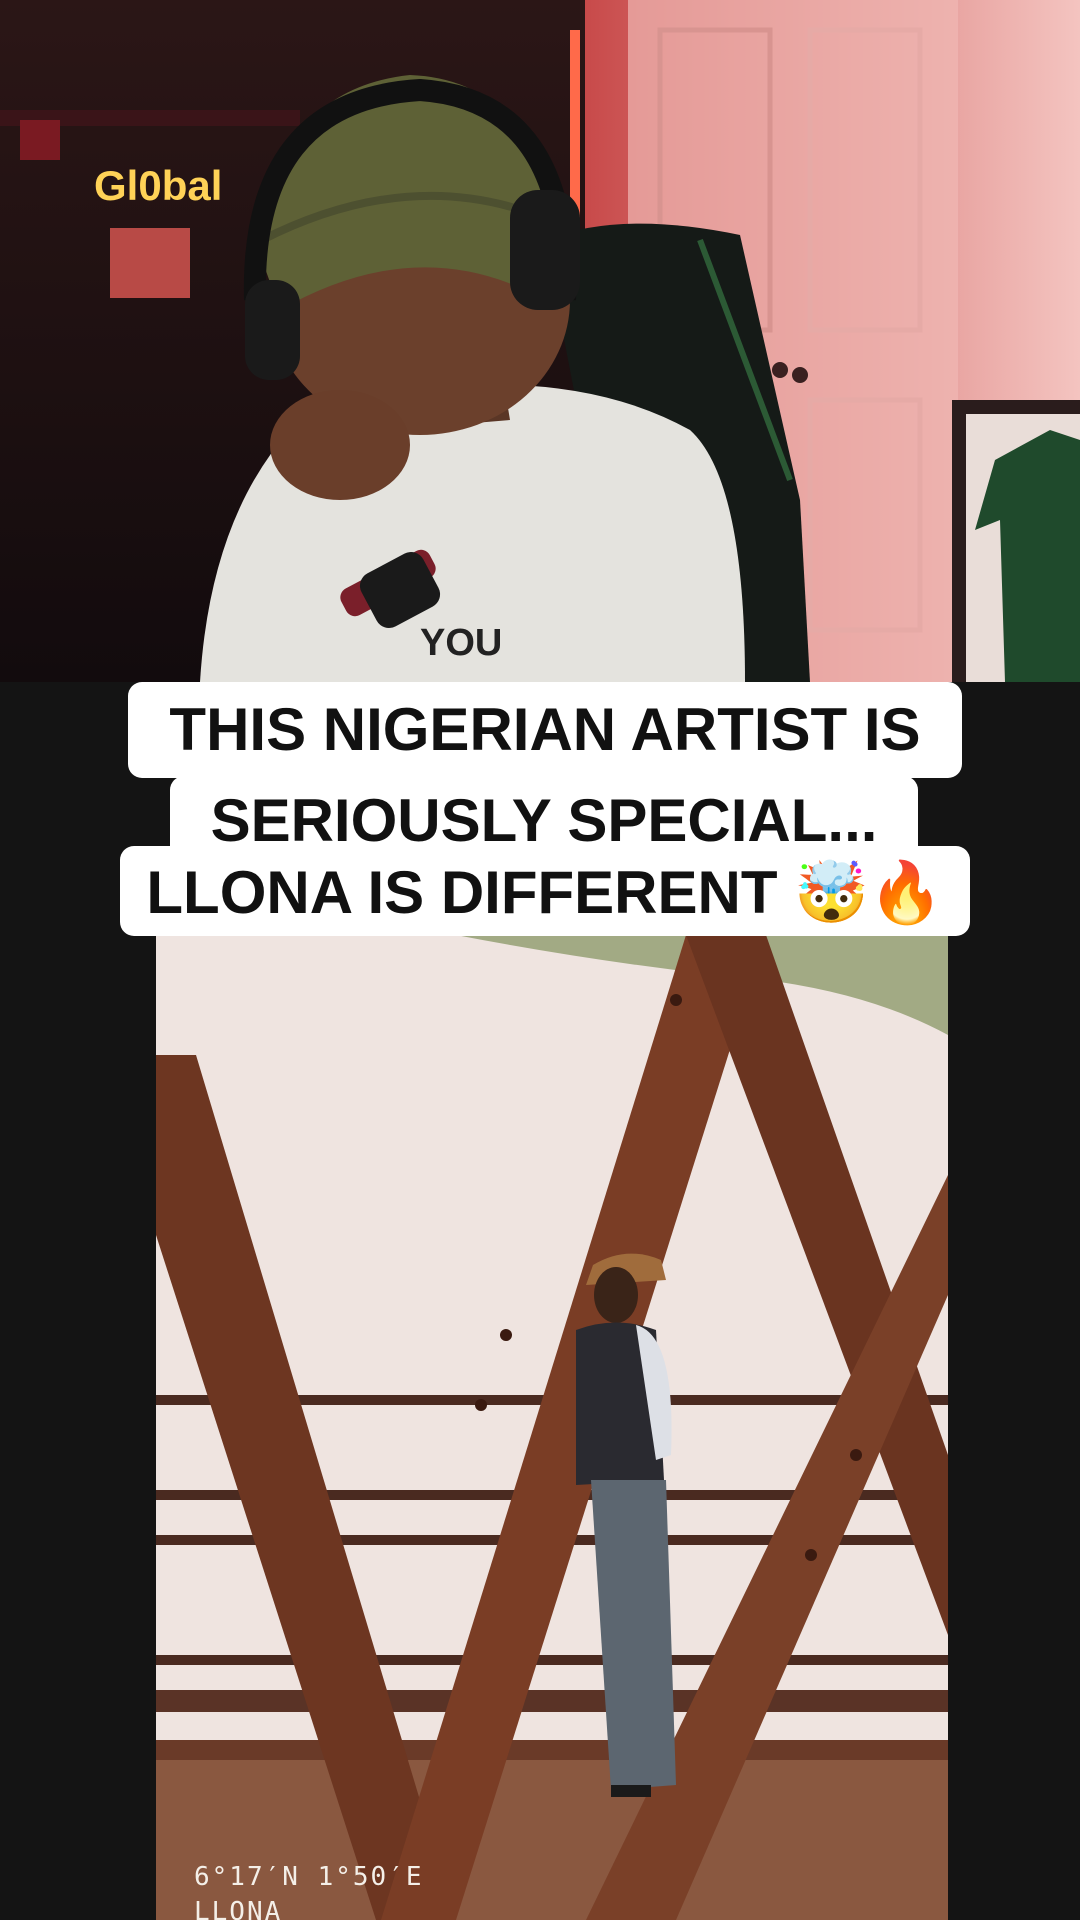 This screenshot has width=1080, height=1920. I want to click on location-coordinates: 6°17′N 1°50′E, so click(309, 1877).